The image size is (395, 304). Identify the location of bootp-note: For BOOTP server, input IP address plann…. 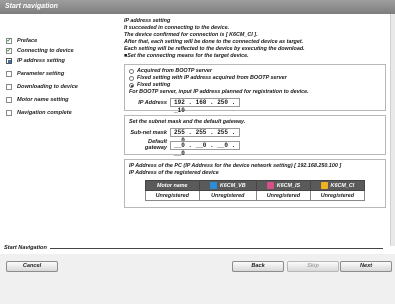
(219, 92).